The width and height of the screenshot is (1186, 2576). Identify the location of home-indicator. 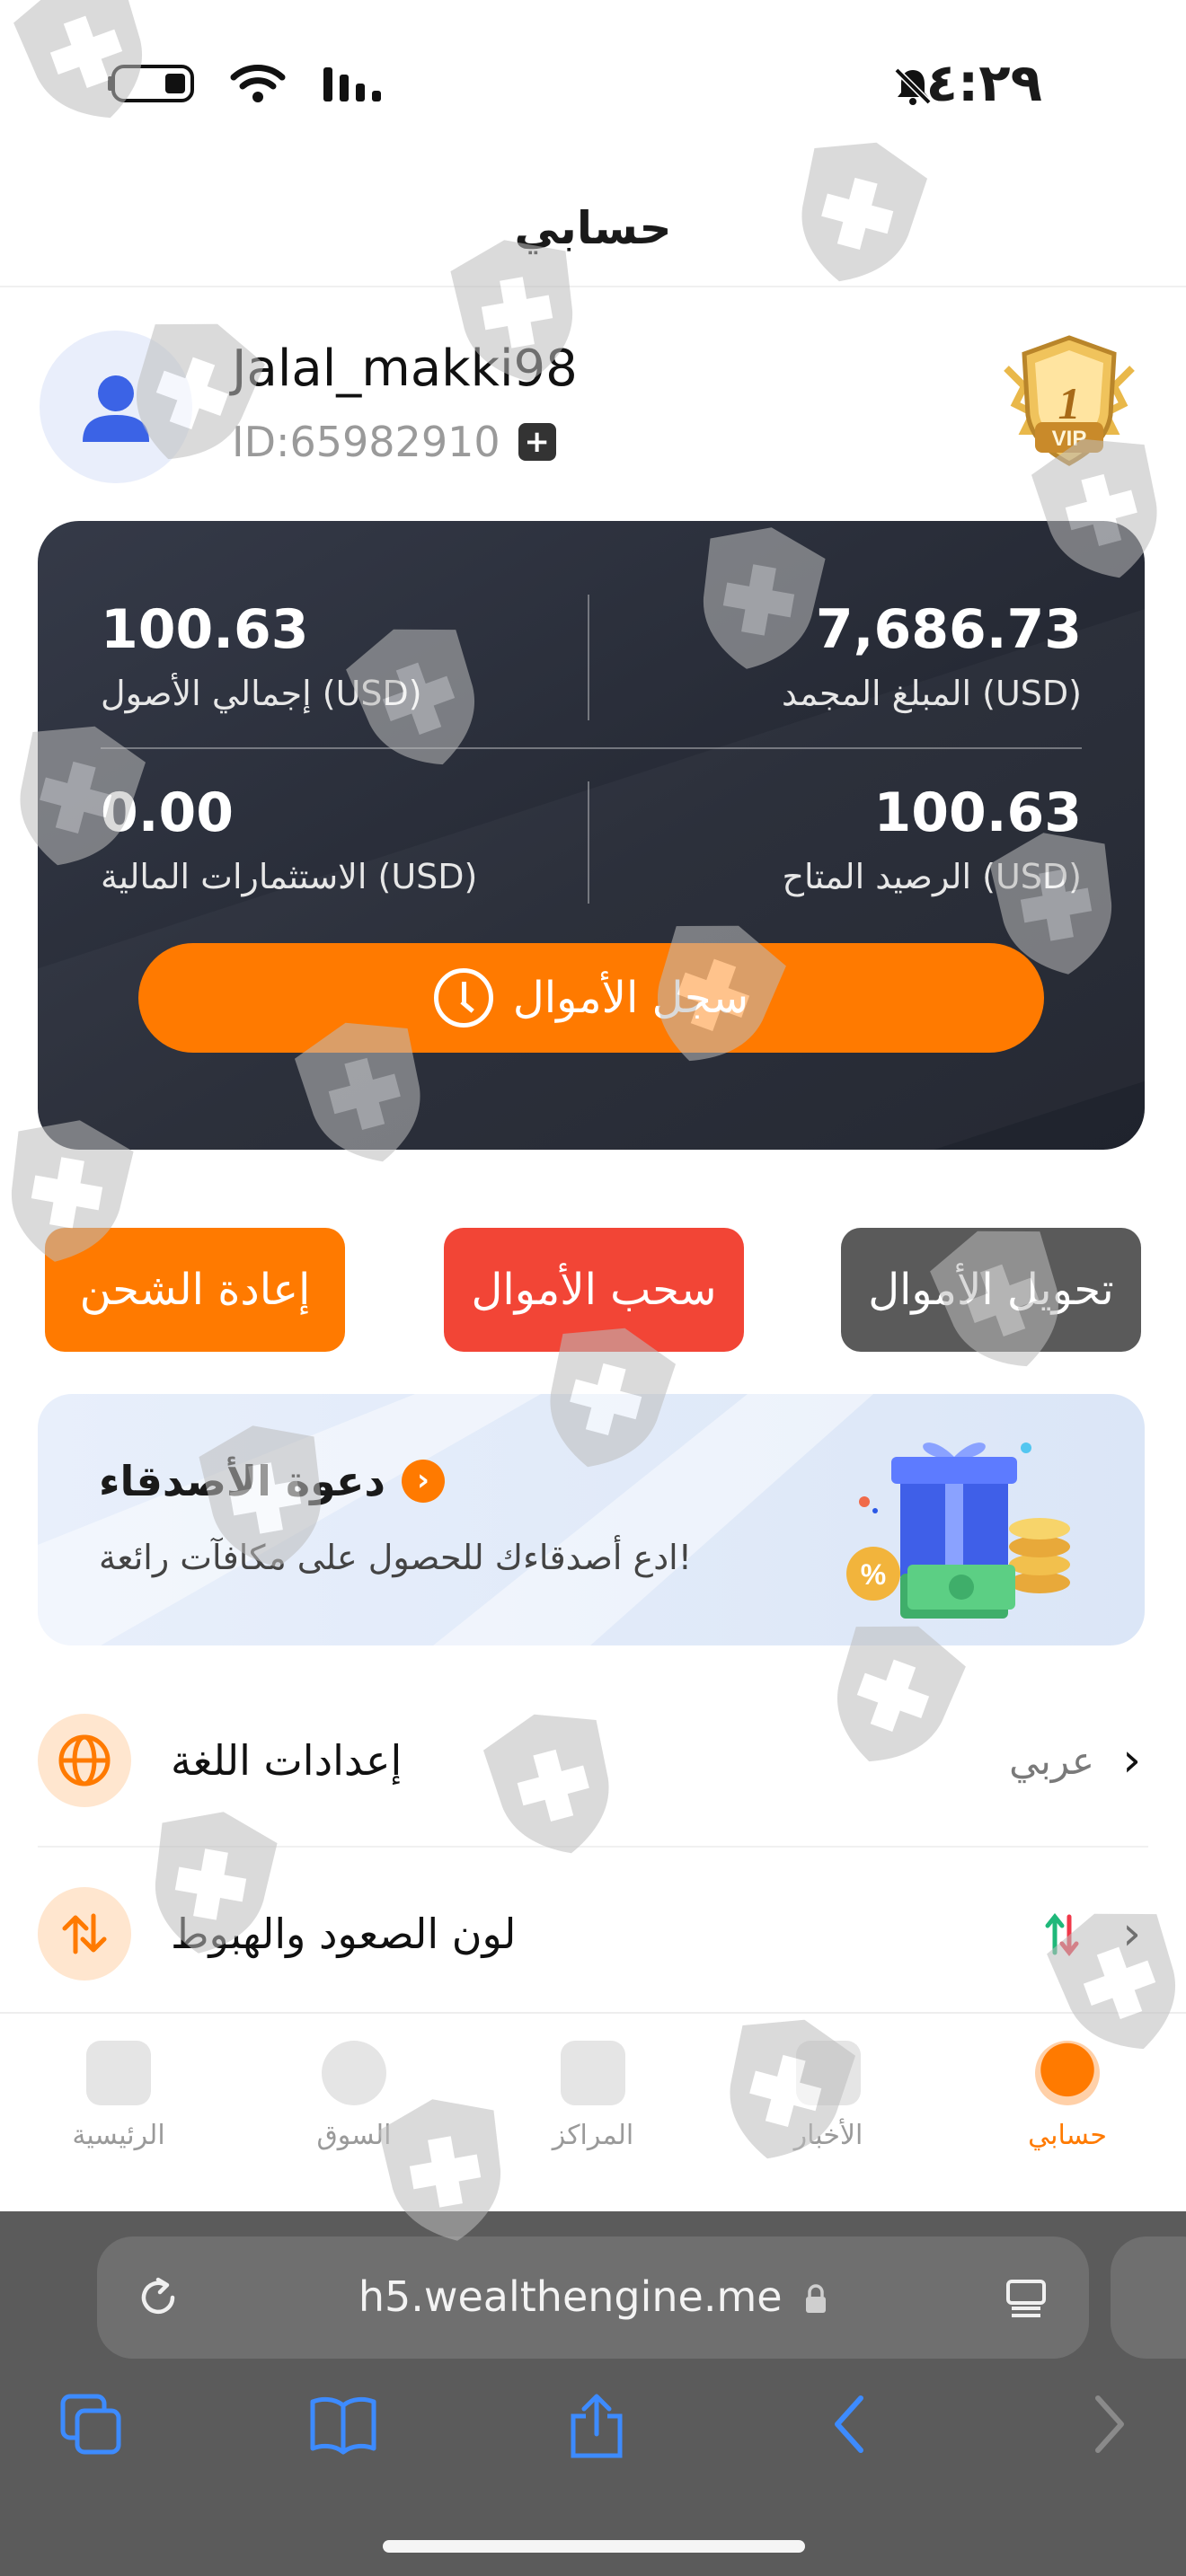
(594, 2546).